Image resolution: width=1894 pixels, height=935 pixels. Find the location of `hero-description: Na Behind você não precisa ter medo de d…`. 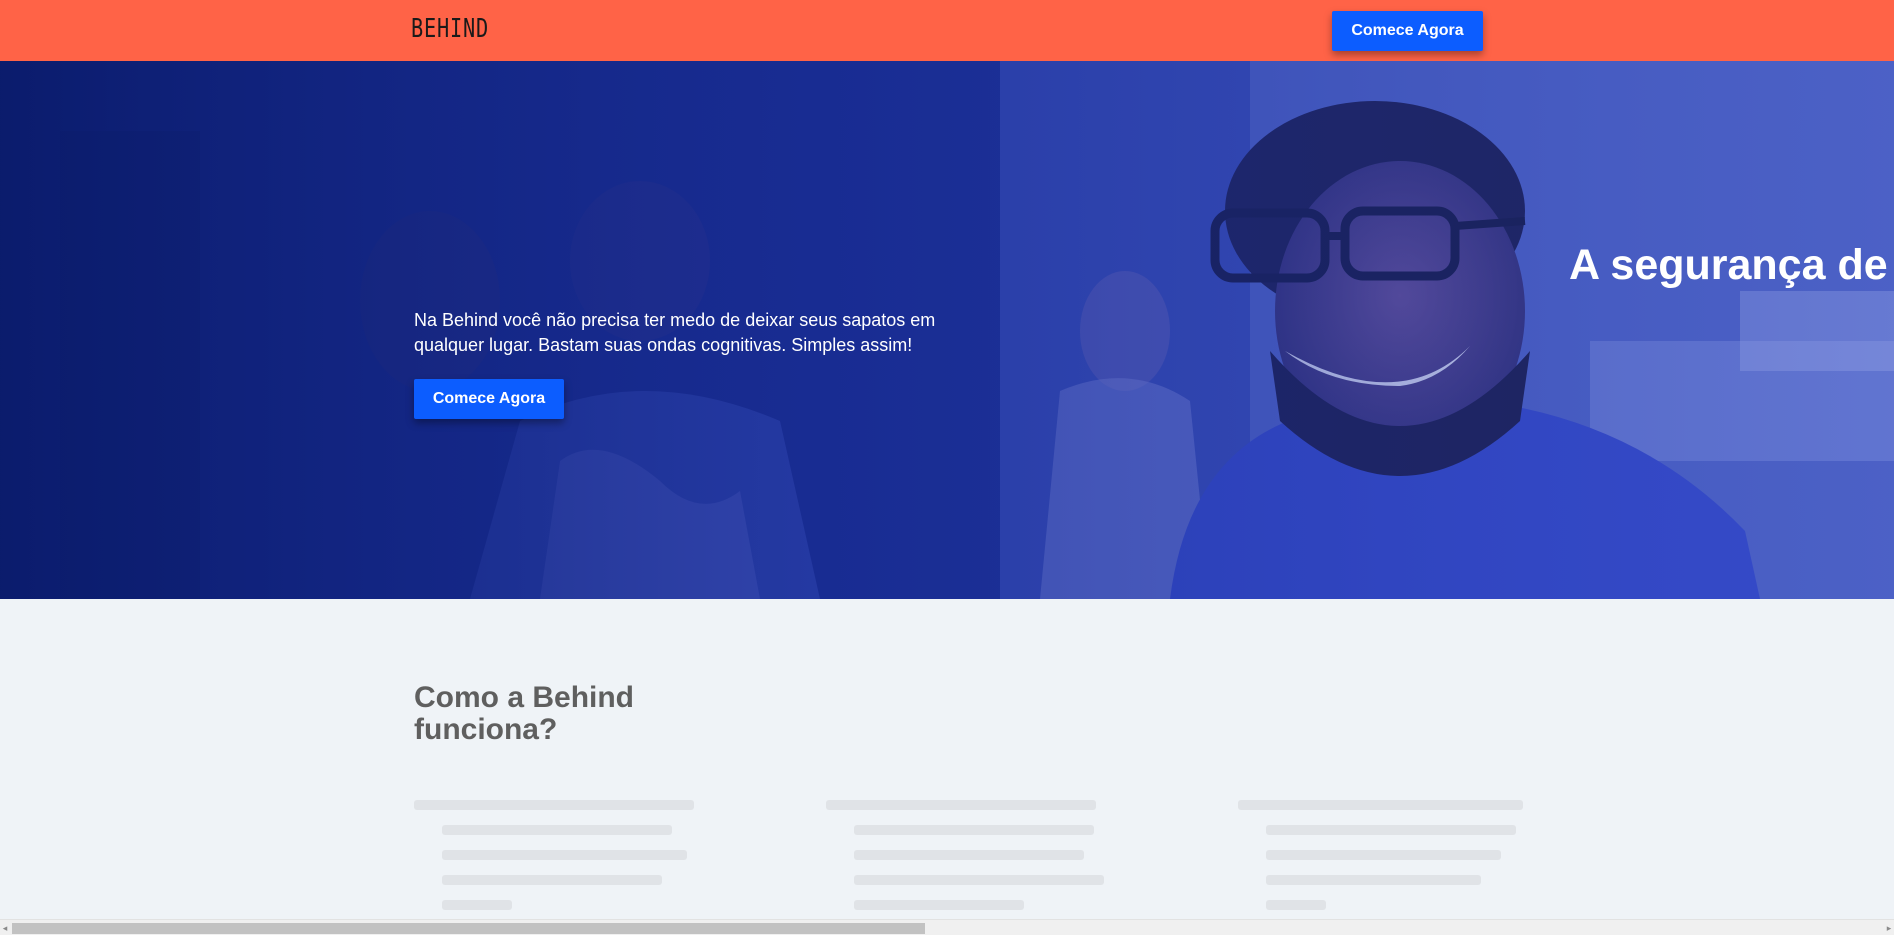

hero-description: Na Behind você não precisa ter medo de d… is located at coordinates (675, 332).